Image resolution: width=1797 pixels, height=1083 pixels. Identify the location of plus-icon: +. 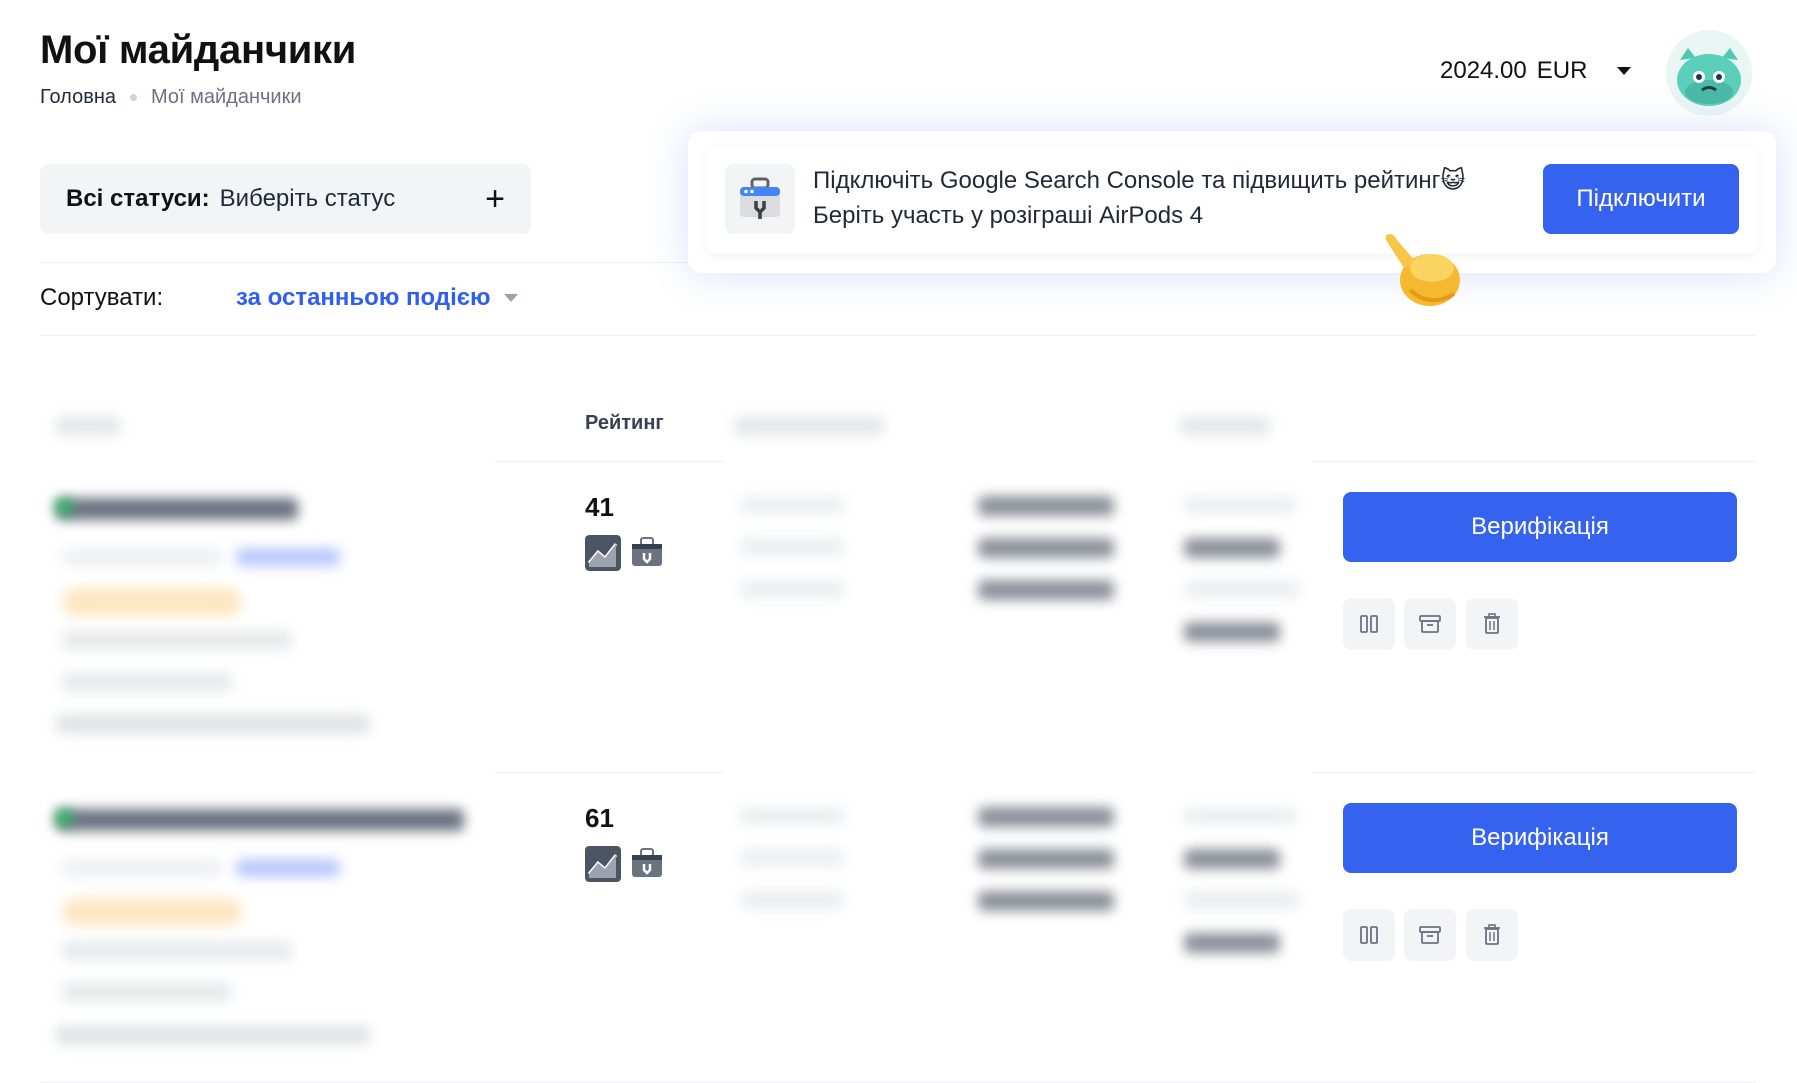
(495, 199).